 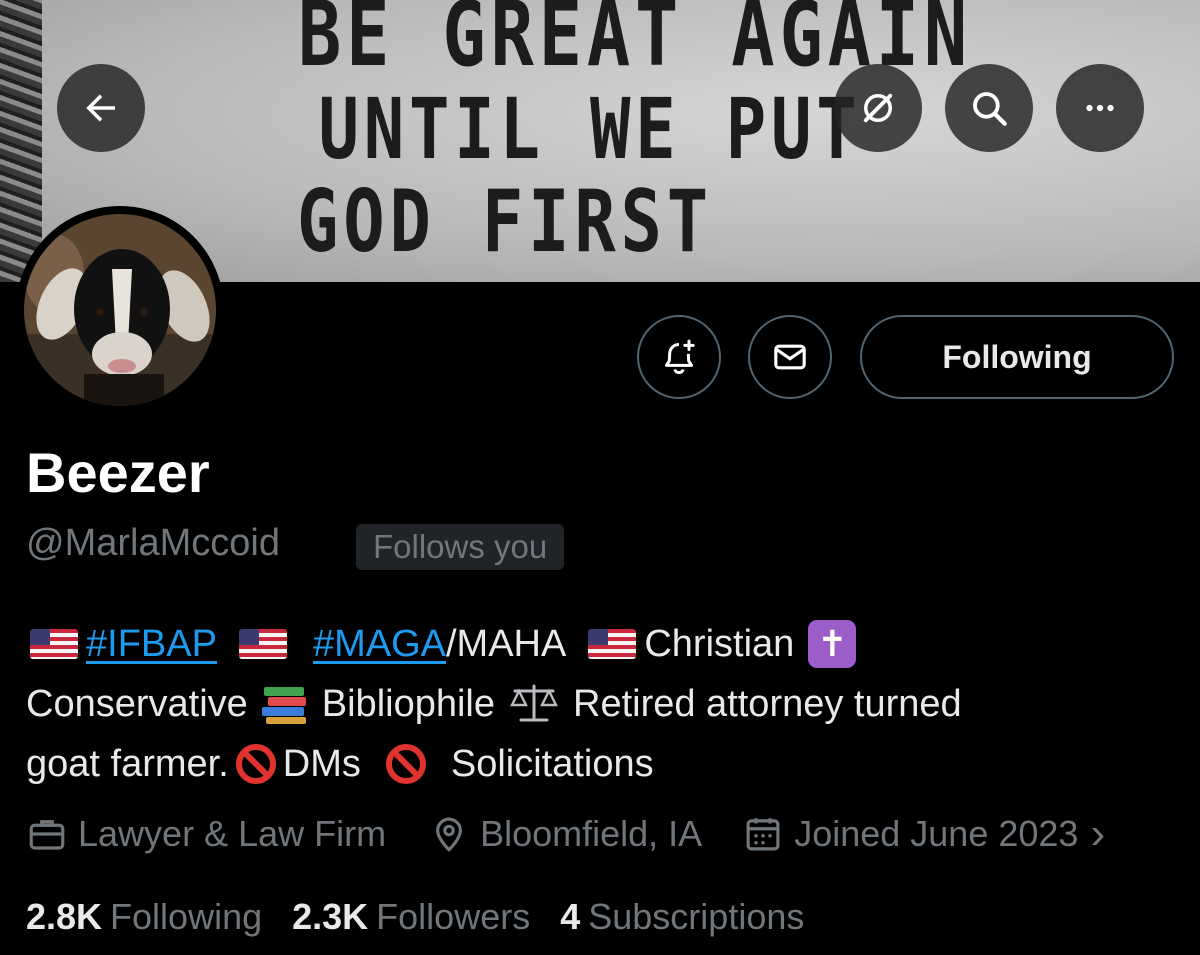 I want to click on following-stat: 2.8K Following, so click(x=144, y=917).